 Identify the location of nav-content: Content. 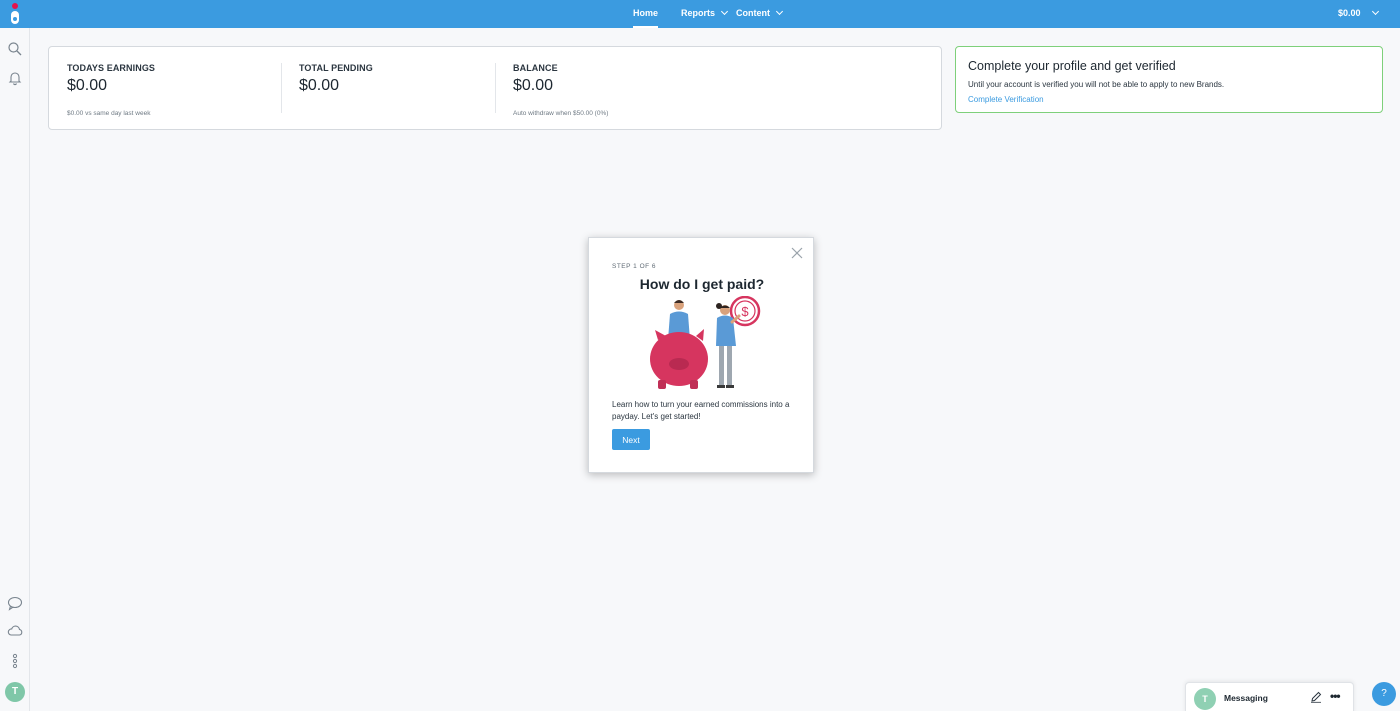
(760, 14).